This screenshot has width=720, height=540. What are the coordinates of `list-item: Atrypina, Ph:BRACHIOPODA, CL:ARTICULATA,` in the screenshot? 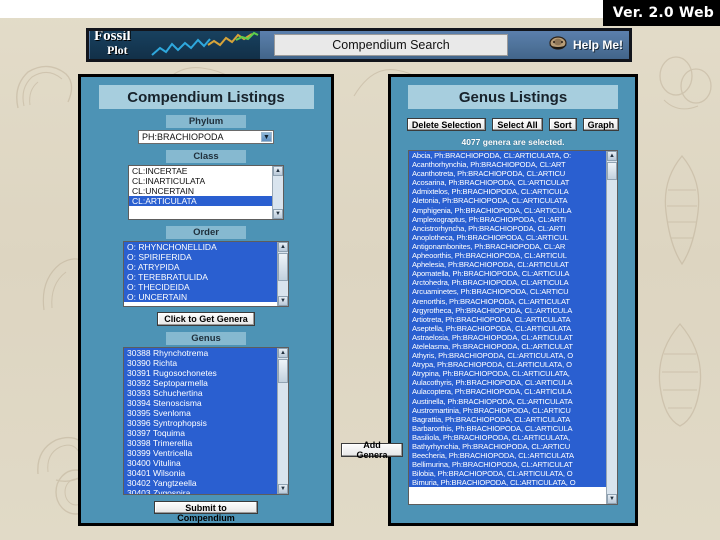 It's located at (507, 374).